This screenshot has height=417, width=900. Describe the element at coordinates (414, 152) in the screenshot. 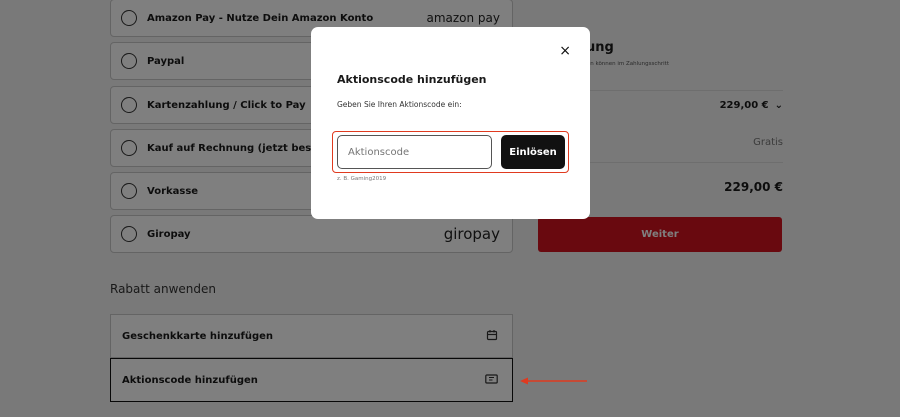

I see `promo-code-input` at that location.